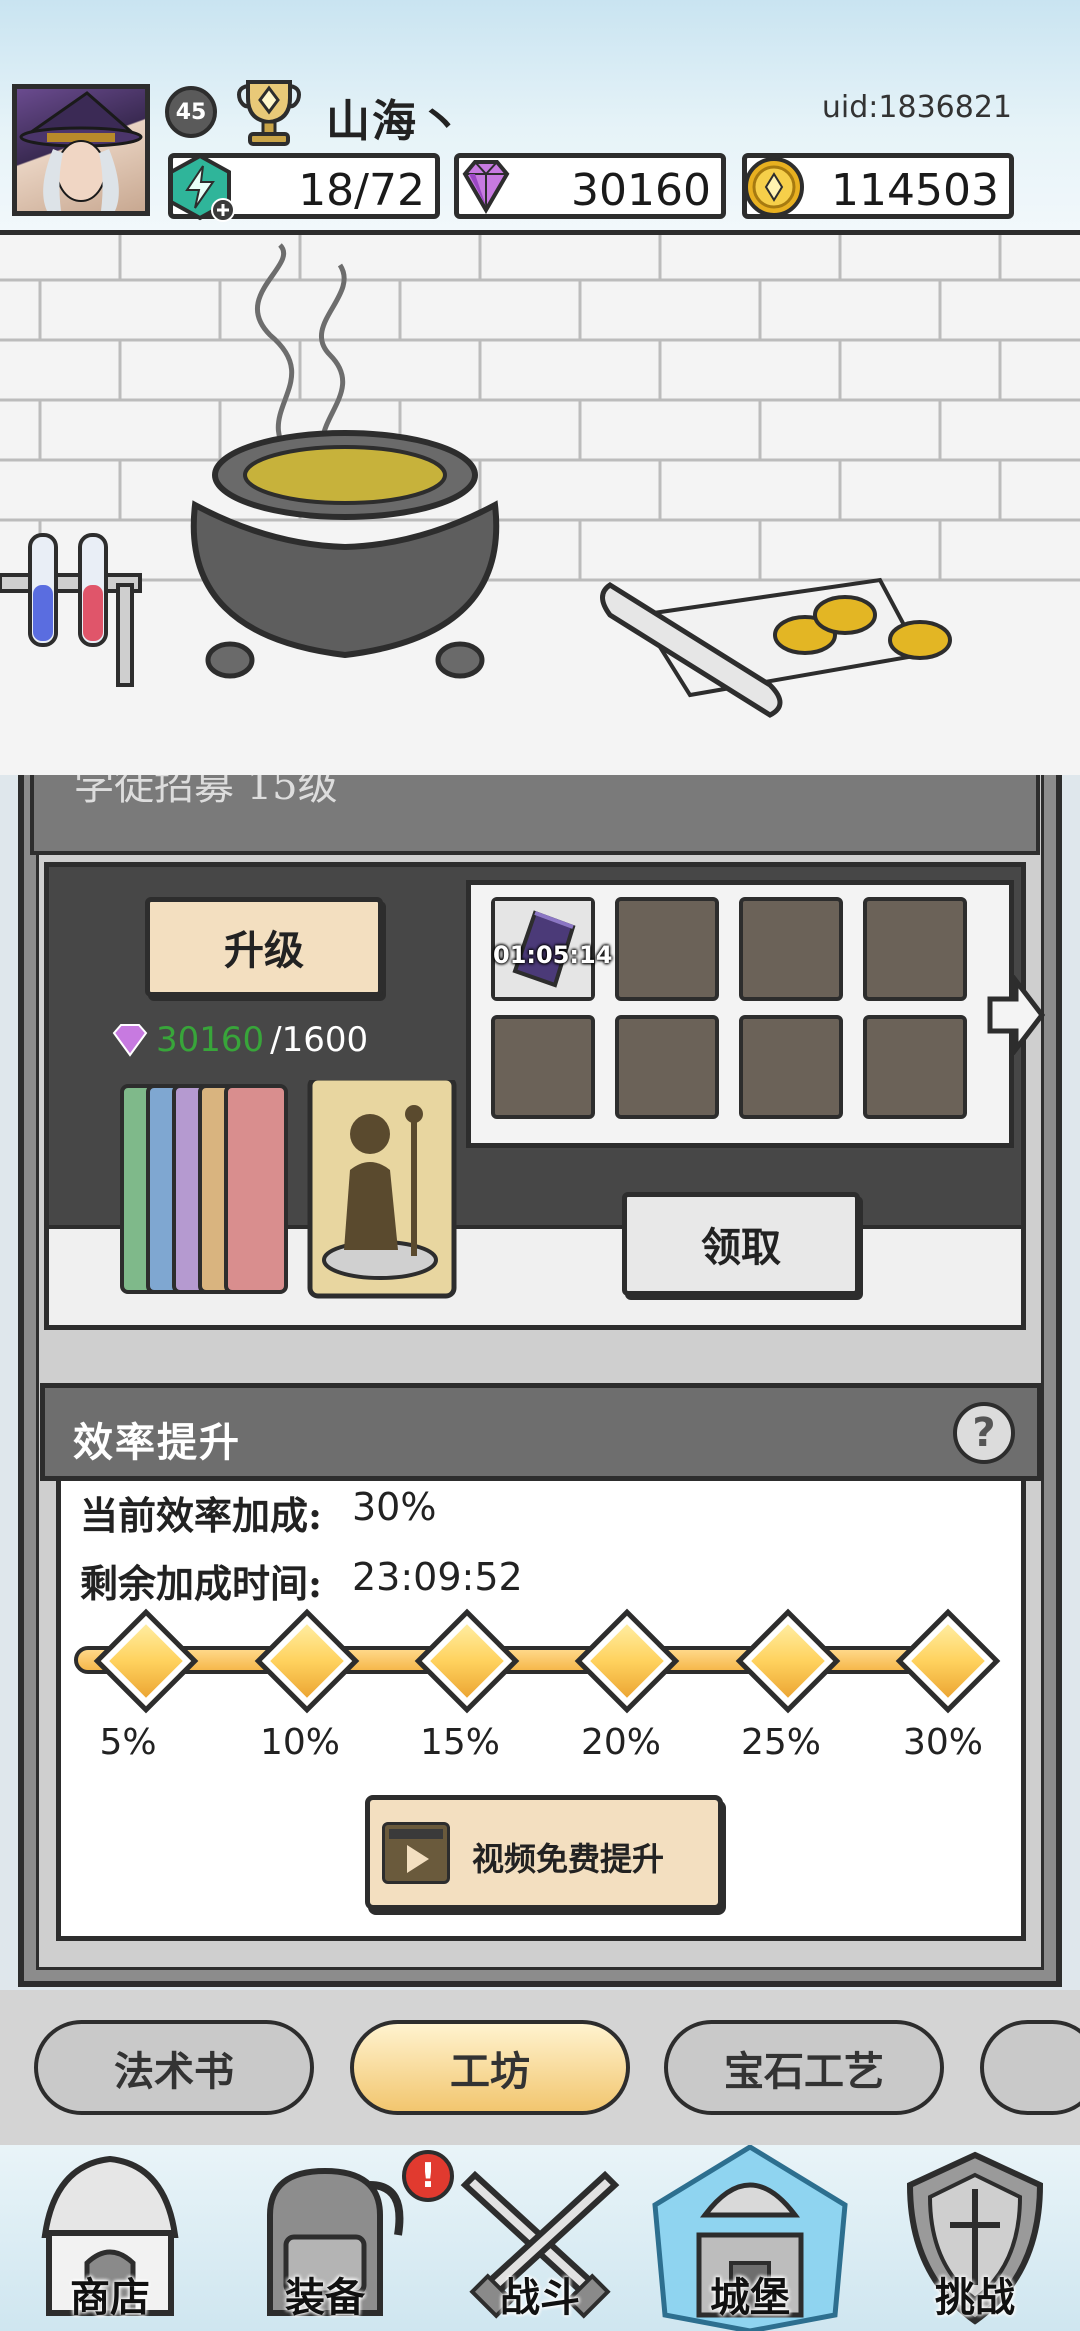 Image resolution: width=1080 pixels, height=2331 pixels. Describe the element at coordinates (530, 1660) in the screenshot. I see `bonus-progress-track` at that location.